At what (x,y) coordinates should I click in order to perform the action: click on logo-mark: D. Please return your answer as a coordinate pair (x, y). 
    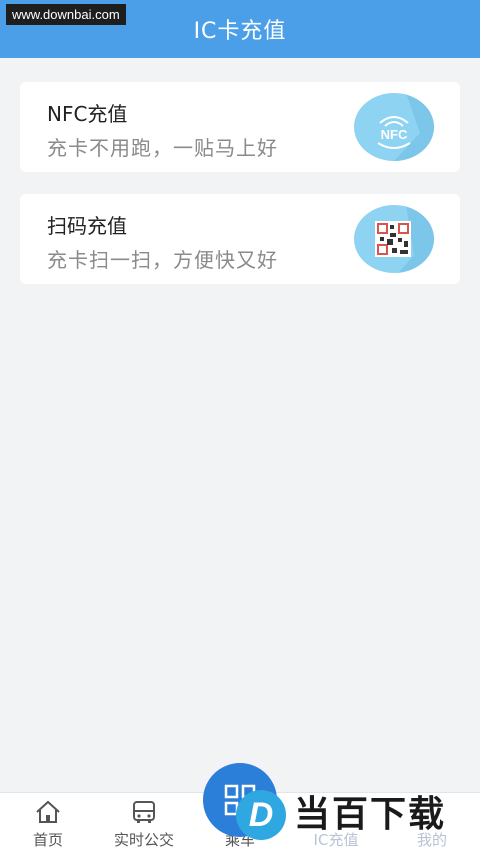
    Looking at the image, I should click on (261, 815).